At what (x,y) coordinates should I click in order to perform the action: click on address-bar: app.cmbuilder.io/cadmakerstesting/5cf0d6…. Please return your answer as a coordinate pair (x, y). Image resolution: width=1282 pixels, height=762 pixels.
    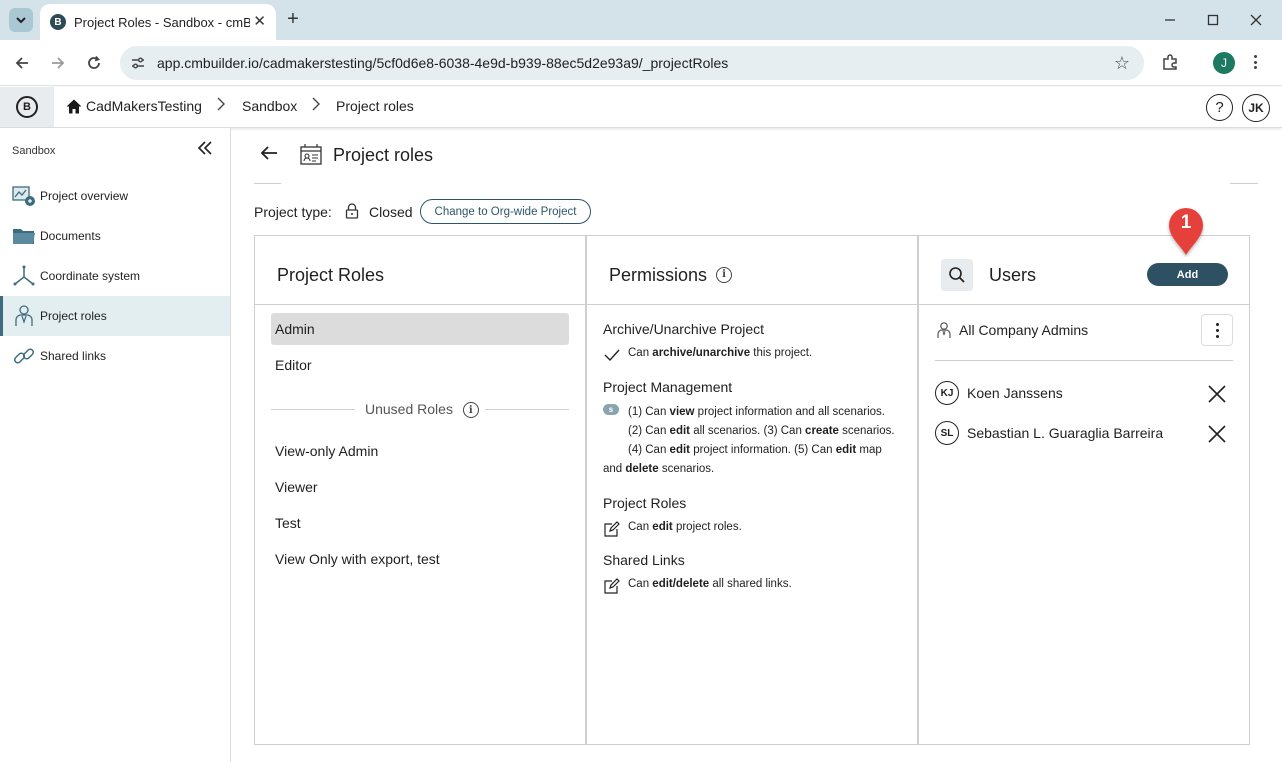
    Looking at the image, I should click on (632, 63).